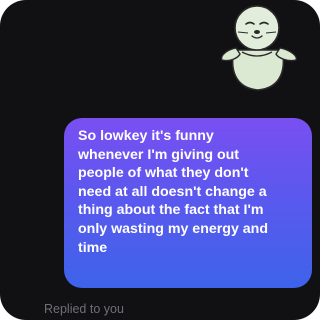 Image resolution: width=320 pixels, height=320 pixels. I want to click on replied-to-you-label: Replied to you, so click(84, 309).